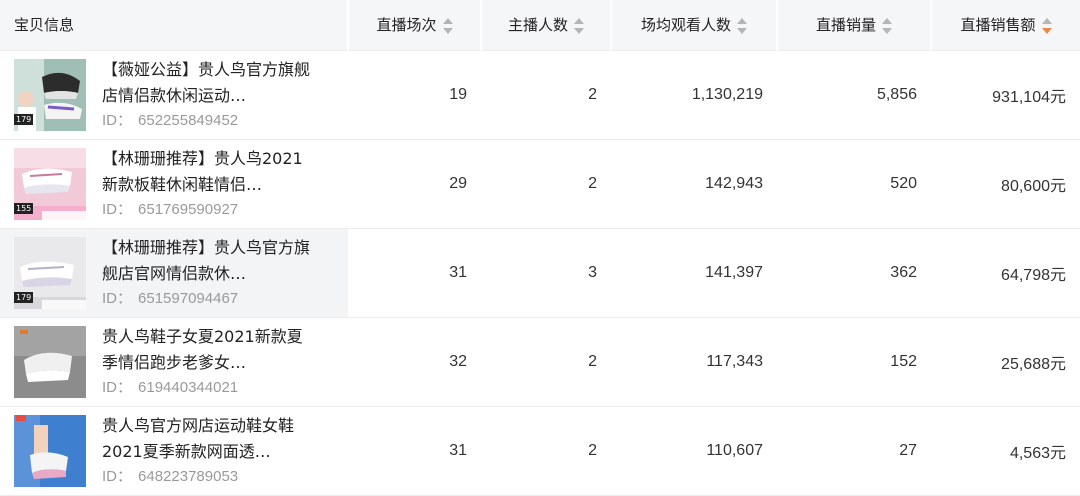 This screenshot has width=1080, height=496. What do you see at coordinates (853, 25) in the screenshot?
I see `header-sales-volume: 直播销量` at bounding box center [853, 25].